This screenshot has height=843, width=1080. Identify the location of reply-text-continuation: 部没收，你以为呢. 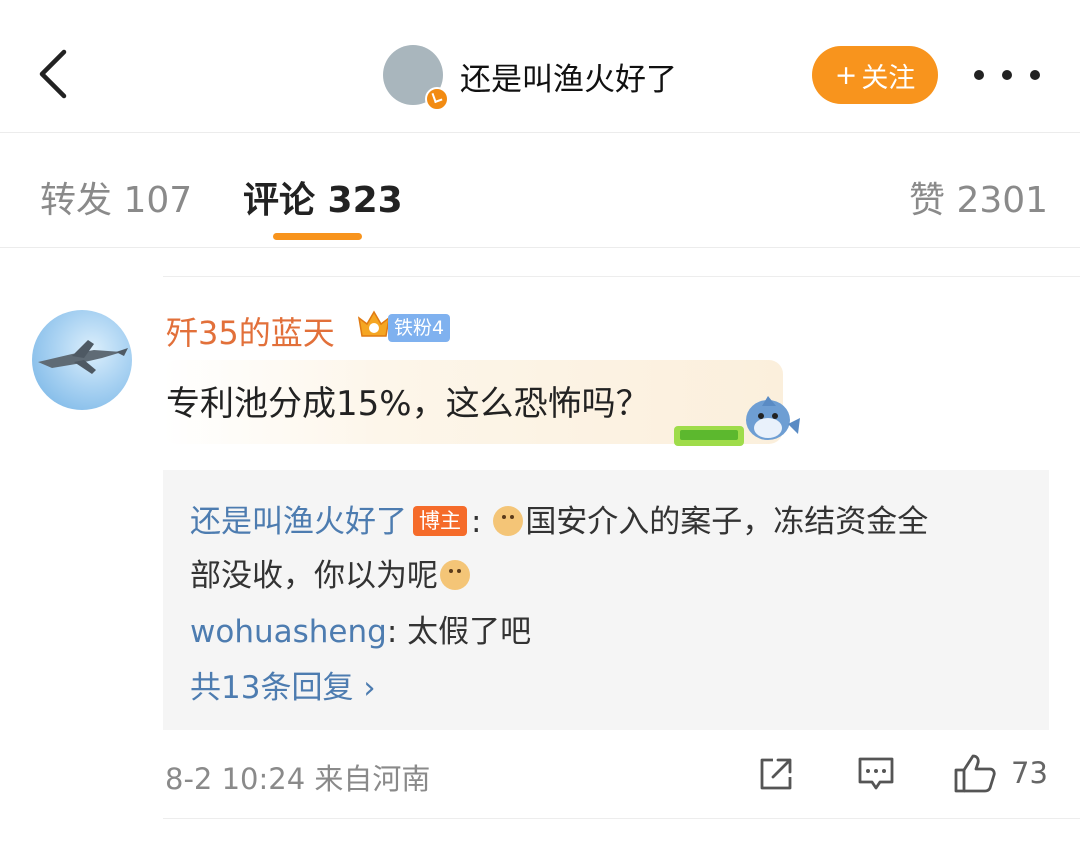
(331, 572).